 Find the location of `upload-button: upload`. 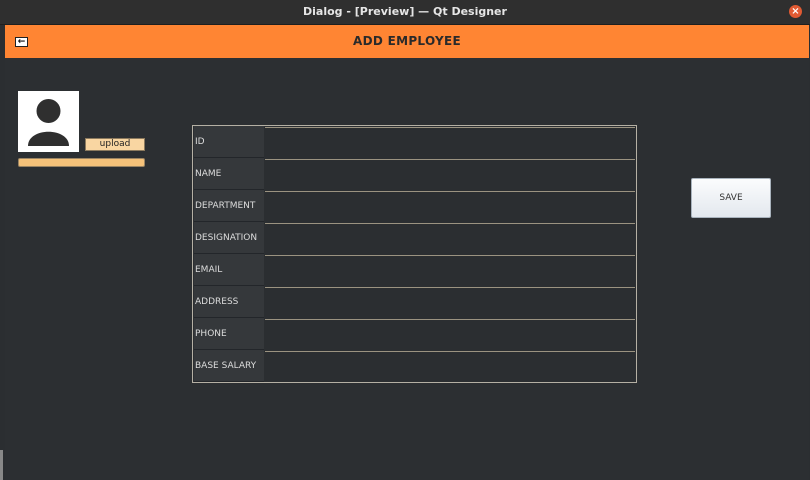

upload-button: upload is located at coordinates (115, 144).